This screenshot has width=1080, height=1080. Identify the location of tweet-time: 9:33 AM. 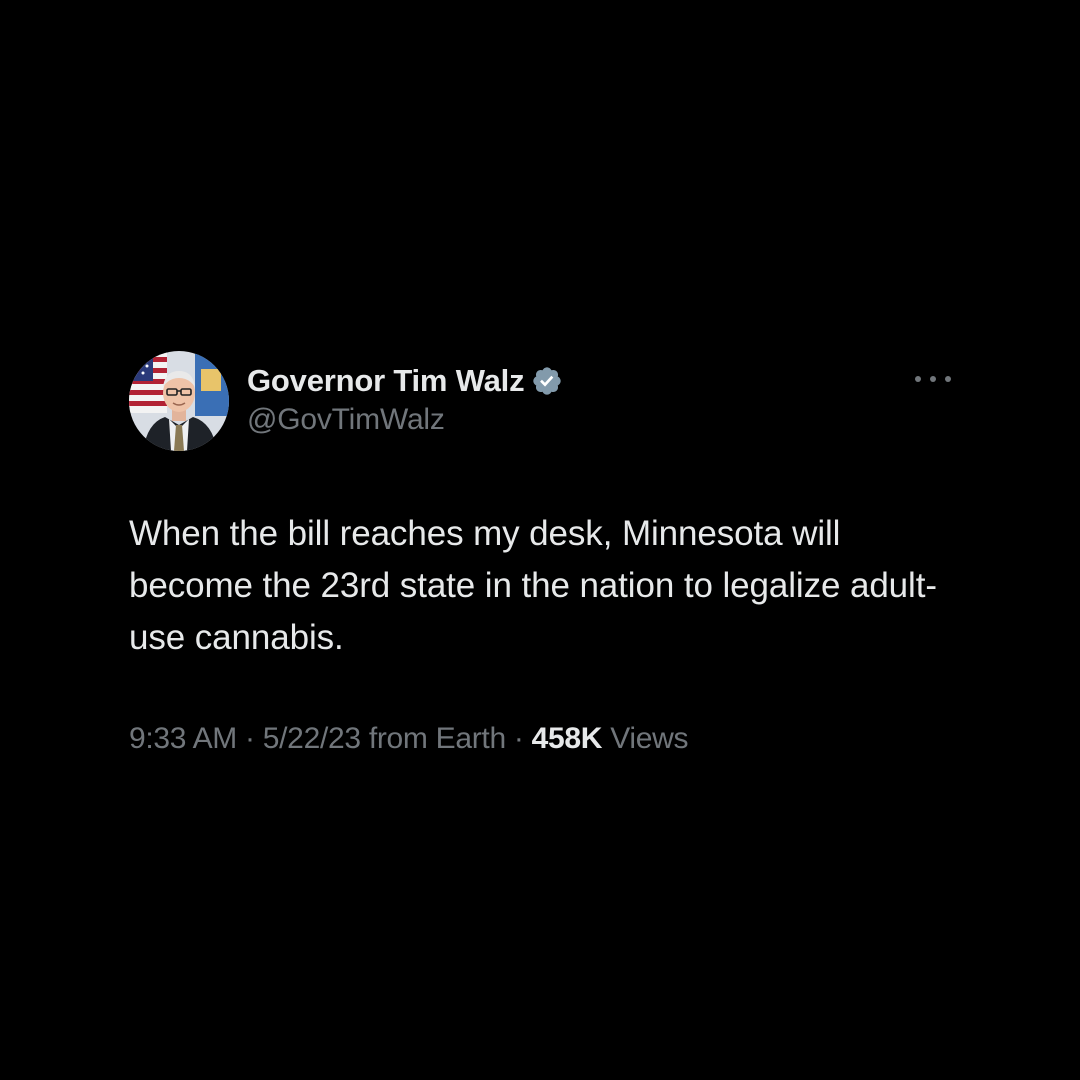
(183, 738).